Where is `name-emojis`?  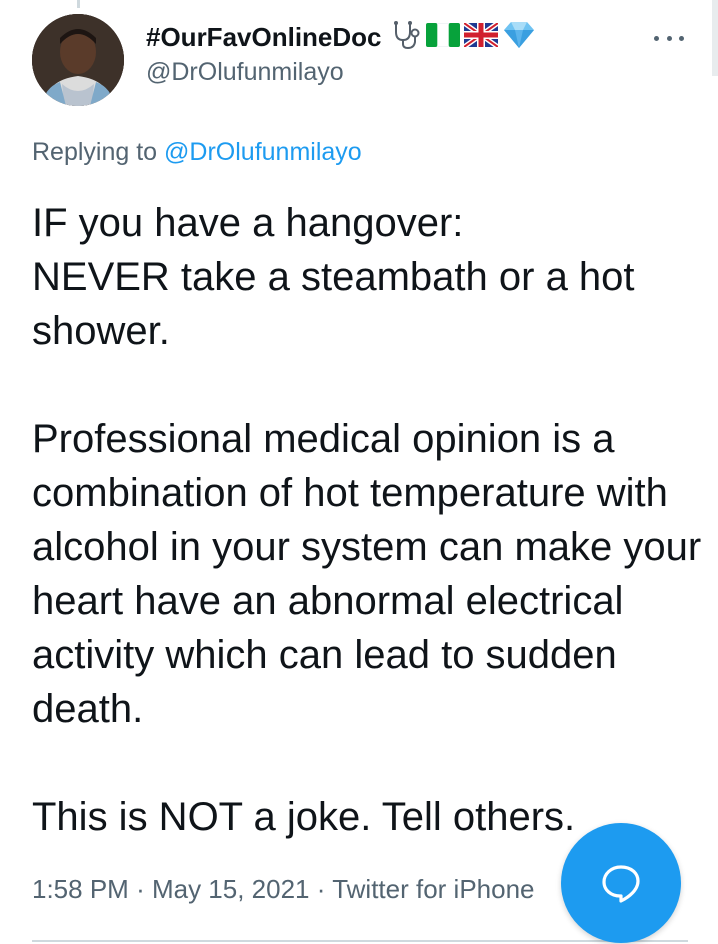 name-emojis is located at coordinates (465, 37).